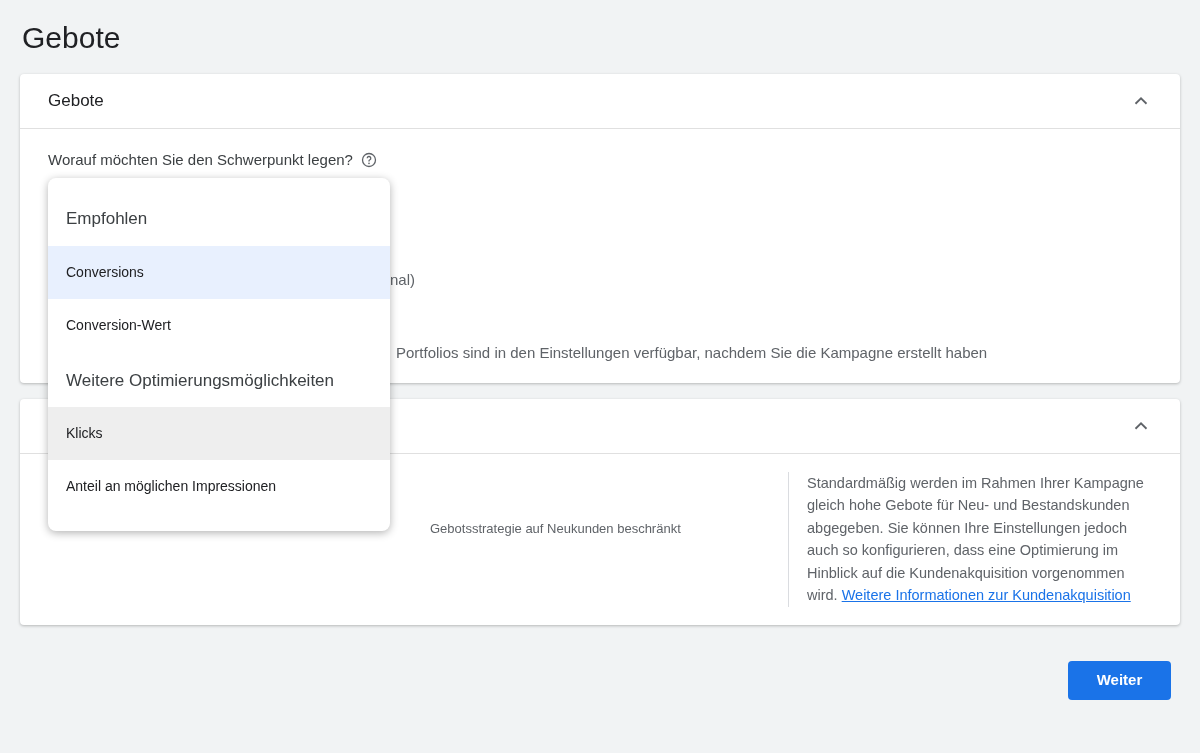 The height and width of the screenshot is (753, 1200). Describe the element at coordinates (219, 272) in the screenshot. I see `menu-item: Conversions` at that location.